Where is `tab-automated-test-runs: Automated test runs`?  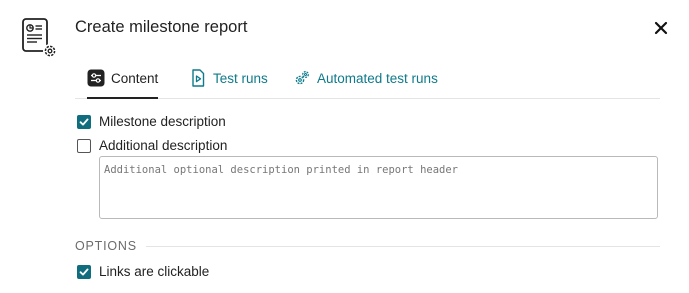
tab-automated-test-runs: Automated test runs is located at coordinates (365, 78).